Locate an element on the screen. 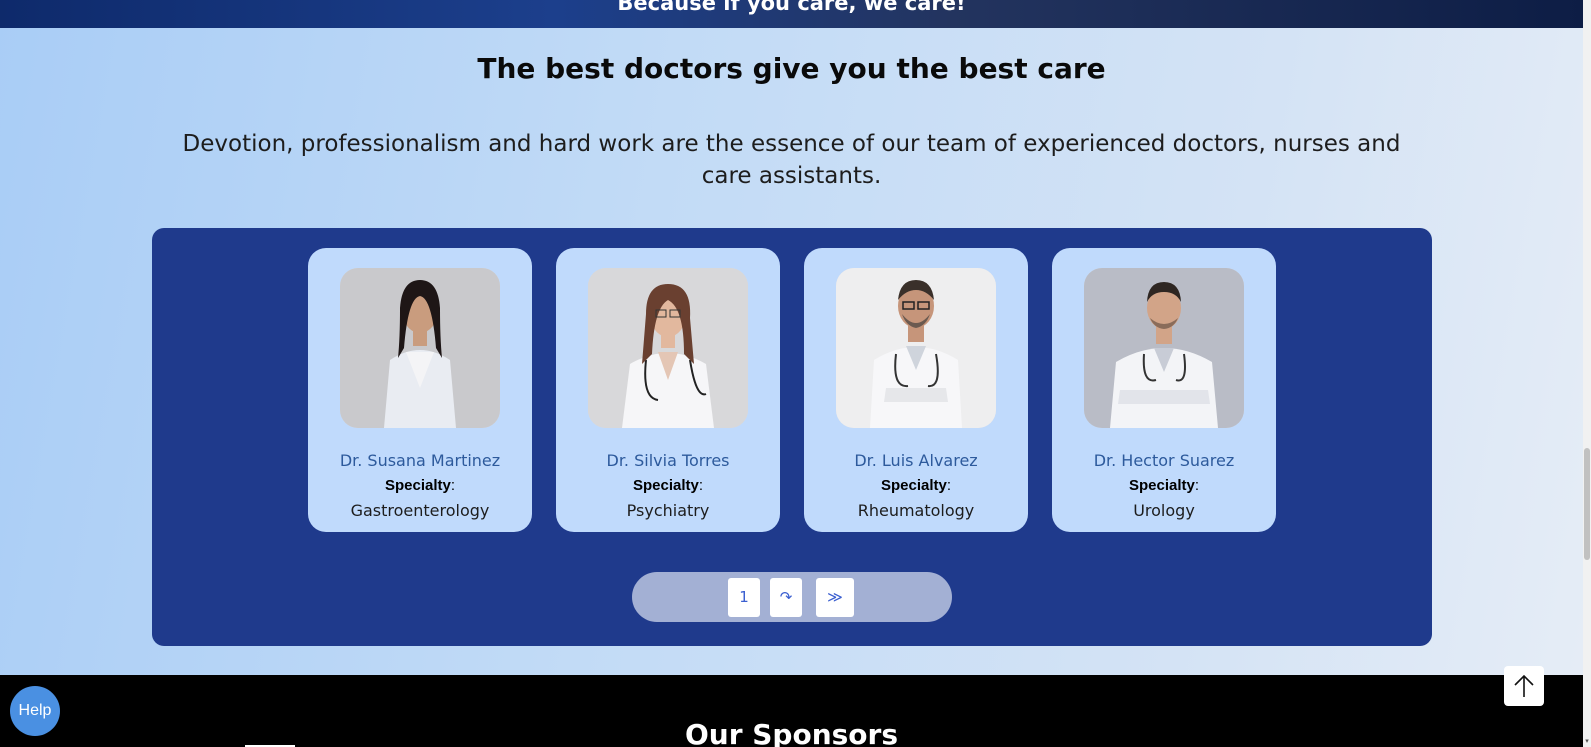 This screenshot has width=1591, height=747. sponsors-footer: Our Sponsors is located at coordinates (791, 711).